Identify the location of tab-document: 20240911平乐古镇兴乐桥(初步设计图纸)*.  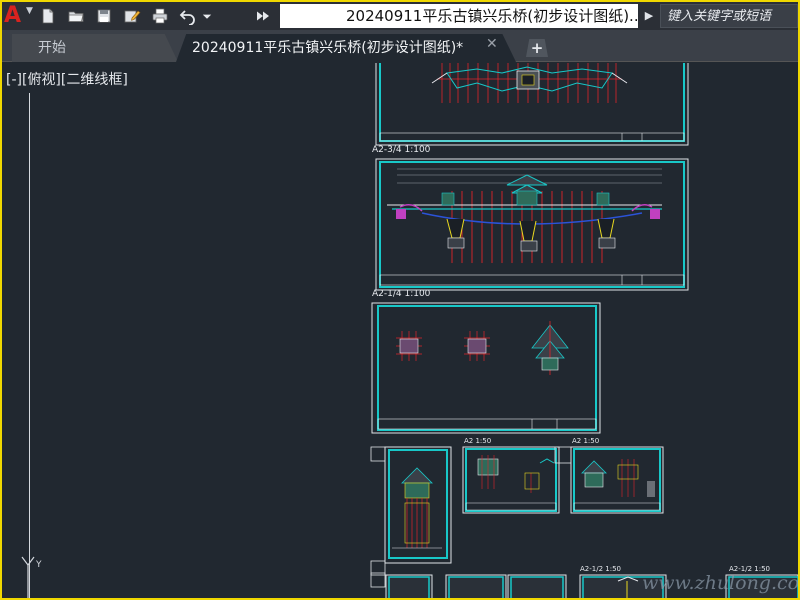
(346, 48).